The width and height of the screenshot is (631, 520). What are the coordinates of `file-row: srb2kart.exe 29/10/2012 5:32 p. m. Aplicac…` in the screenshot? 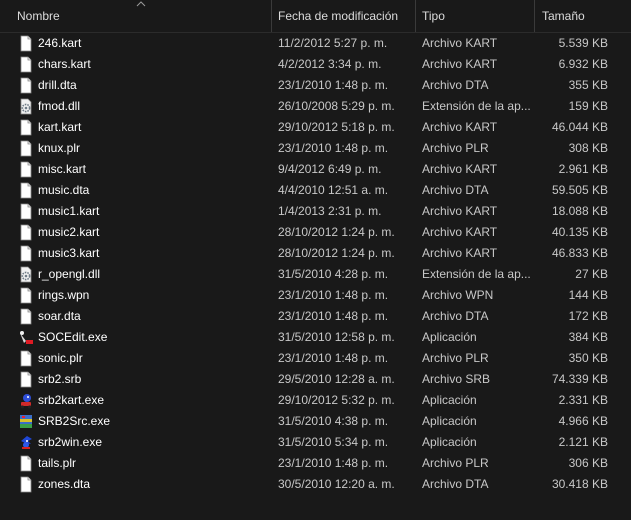 It's located at (315, 400).